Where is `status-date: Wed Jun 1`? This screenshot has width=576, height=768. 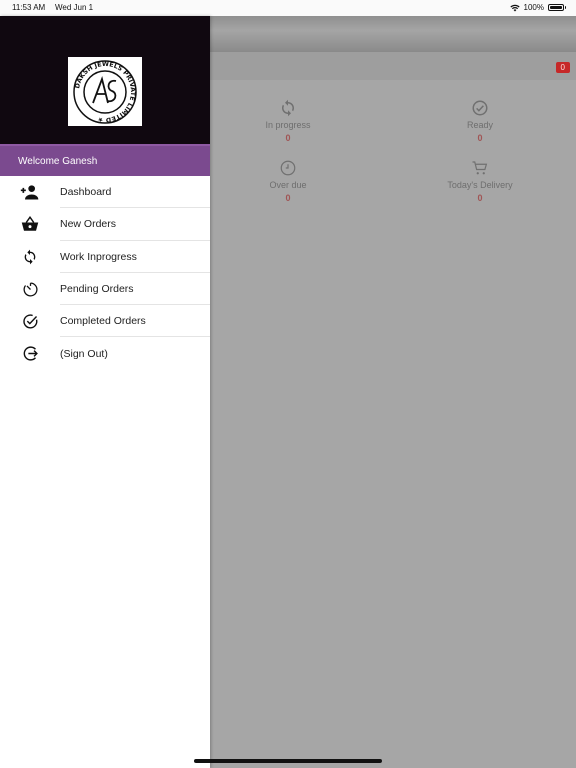
status-date: Wed Jun 1 is located at coordinates (74, 7).